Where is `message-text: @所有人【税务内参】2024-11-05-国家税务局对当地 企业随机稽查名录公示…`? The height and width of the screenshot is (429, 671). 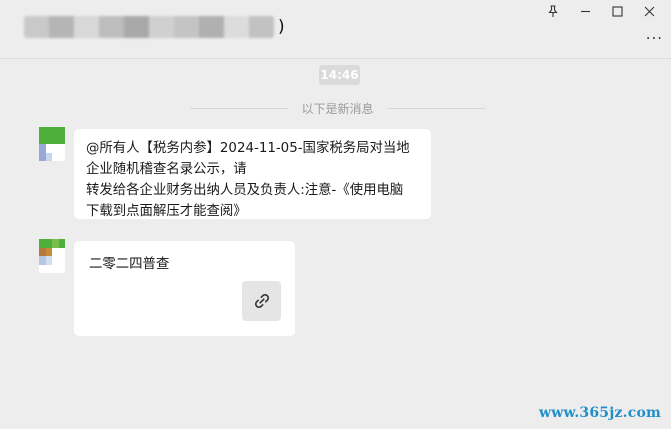
message-text: @所有人【税务内参】2024-11-05-国家税务局对当地 企业随机稽查名录公示… is located at coordinates (248, 180).